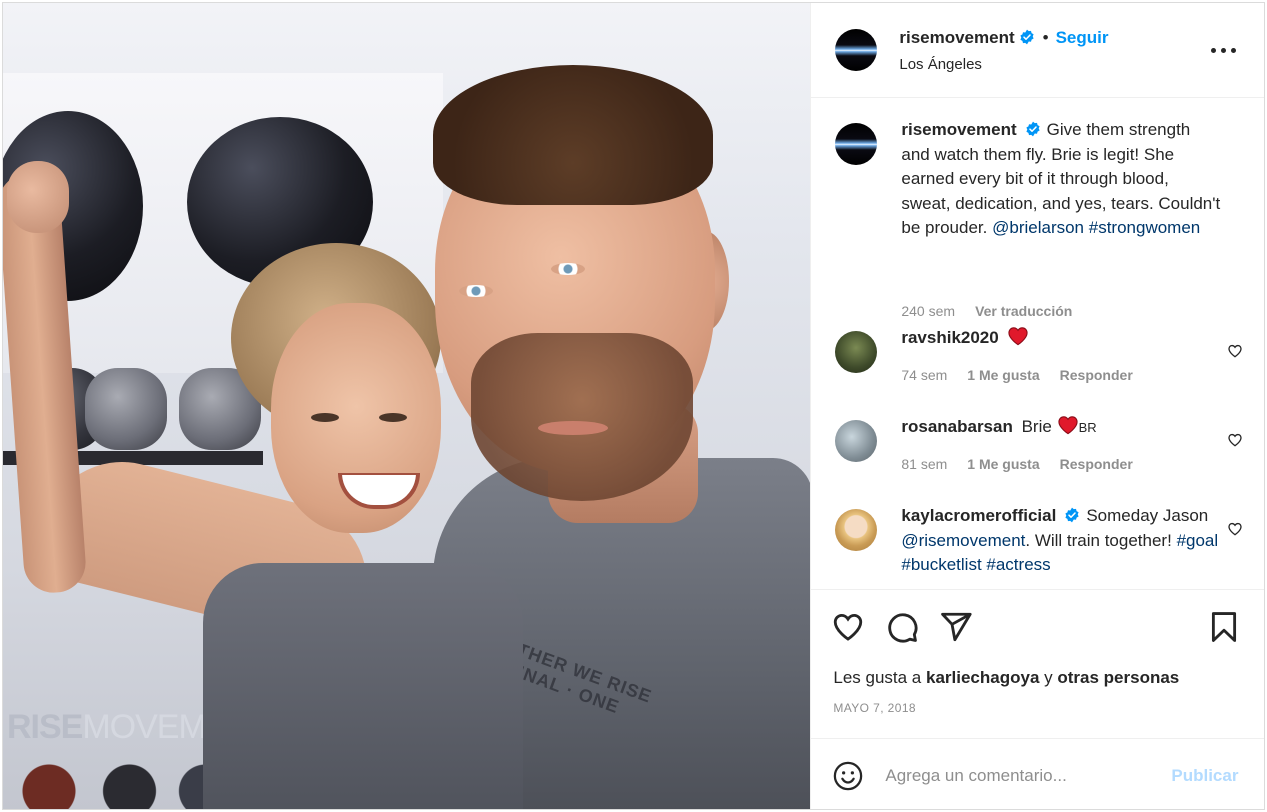 The width and height of the screenshot is (1267, 812). I want to click on bookmark-icon, so click(1224, 627).